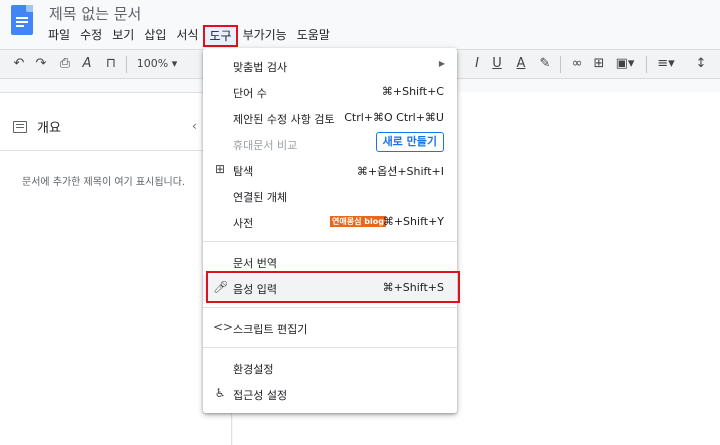 This screenshot has width=720, height=445. What do you see at coordinates (155, 36) in the screenshot?
I see `menu-insert: 삽입` at bounding box center [155, 36].